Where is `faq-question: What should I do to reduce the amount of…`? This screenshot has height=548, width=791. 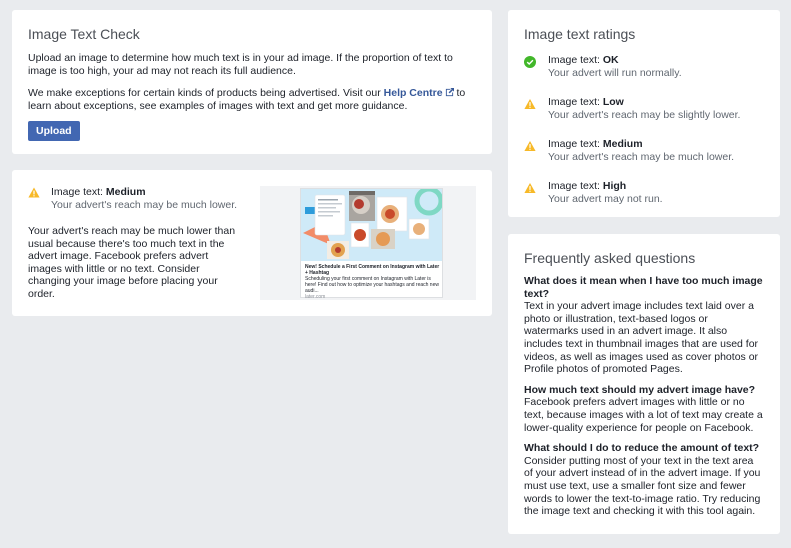 faq-question: What should I do to reduce the amount of… is located at coordinates (642, 448).